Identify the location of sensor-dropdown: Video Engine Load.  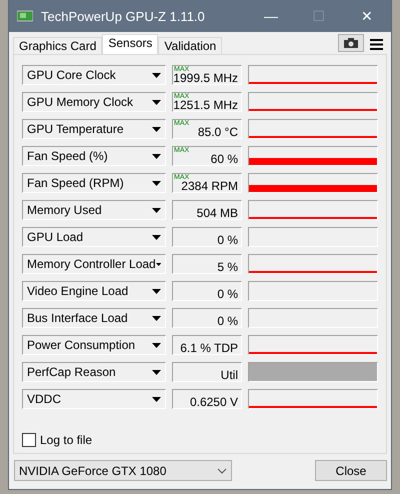
(94, 291).